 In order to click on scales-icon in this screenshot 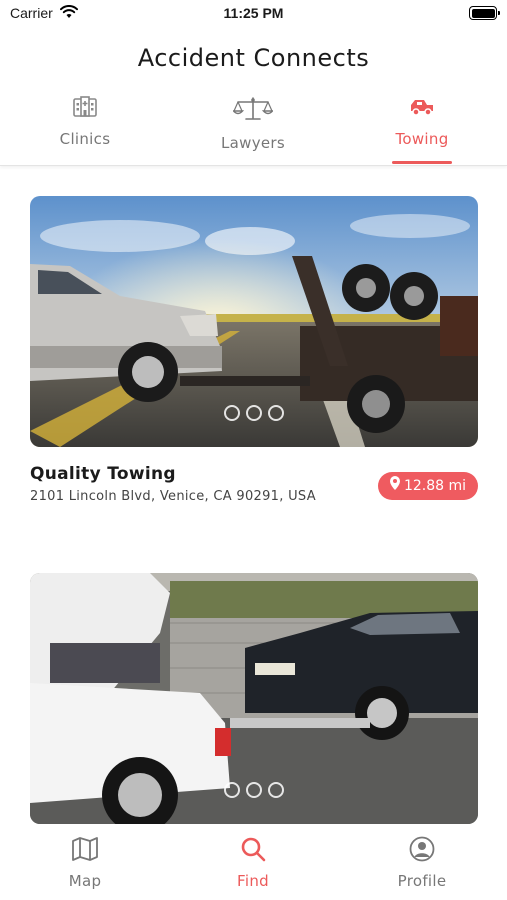, I will do `click(253, 111)`.